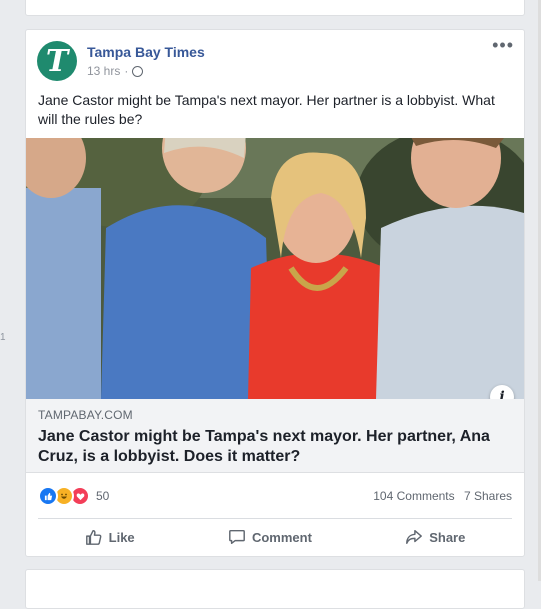  What do you see at coordinates (138, 71) in the screenshot?
I see `globe-icon` at bounding box center [138, 71].